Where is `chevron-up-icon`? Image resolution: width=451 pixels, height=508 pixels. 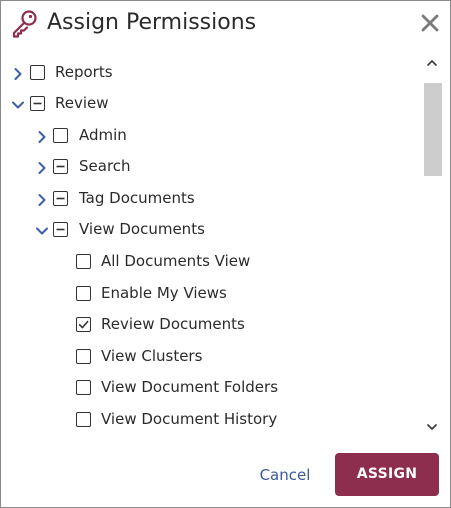 chevron-up-icon is located at coordinates (432, 63).